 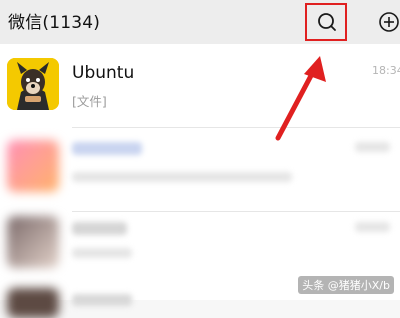 I want to click on annotation-arrow, so click(x=300, y=98).